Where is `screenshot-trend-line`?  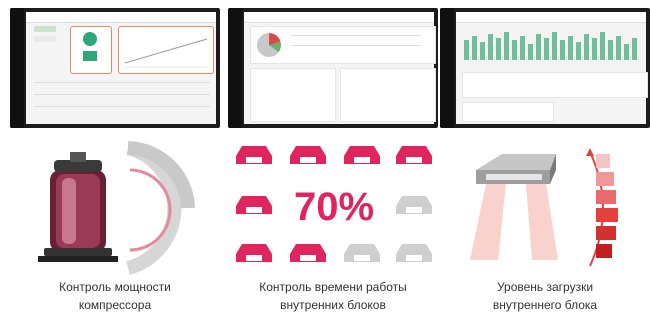 screenshot-trend-line is located at coordinates (166, 53).